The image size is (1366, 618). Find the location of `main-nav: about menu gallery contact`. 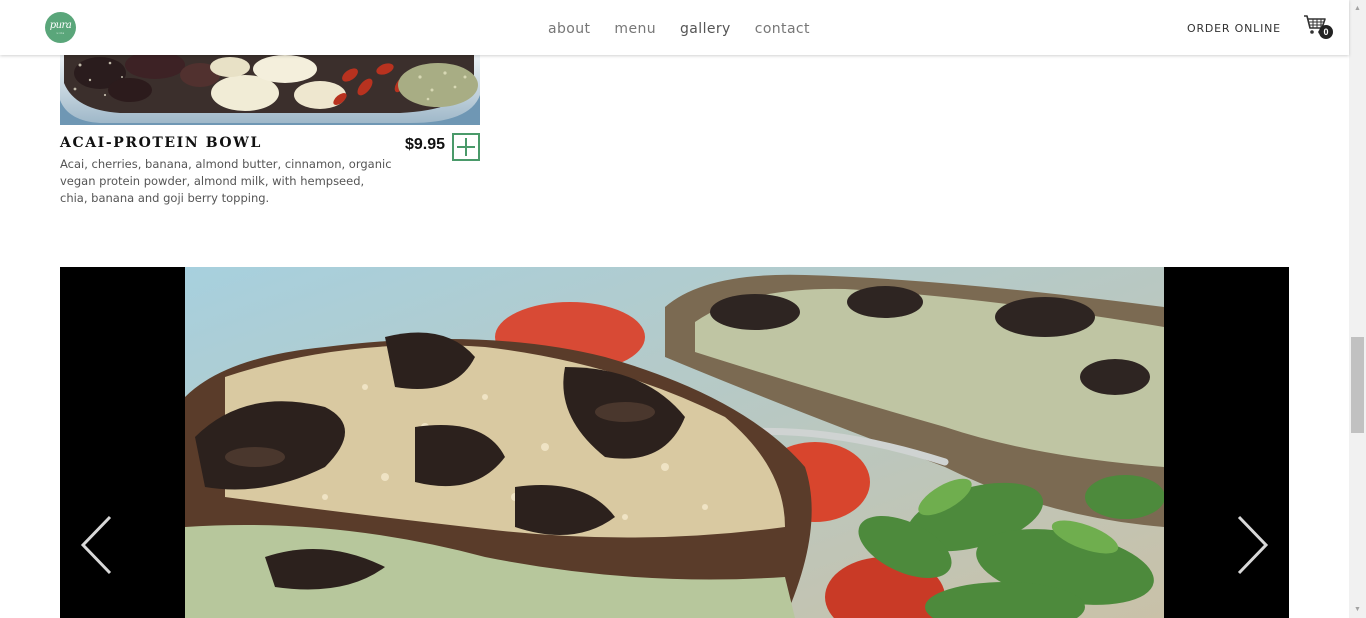

main-nav: about menu gallery contact is located at coordinates (691, 29).